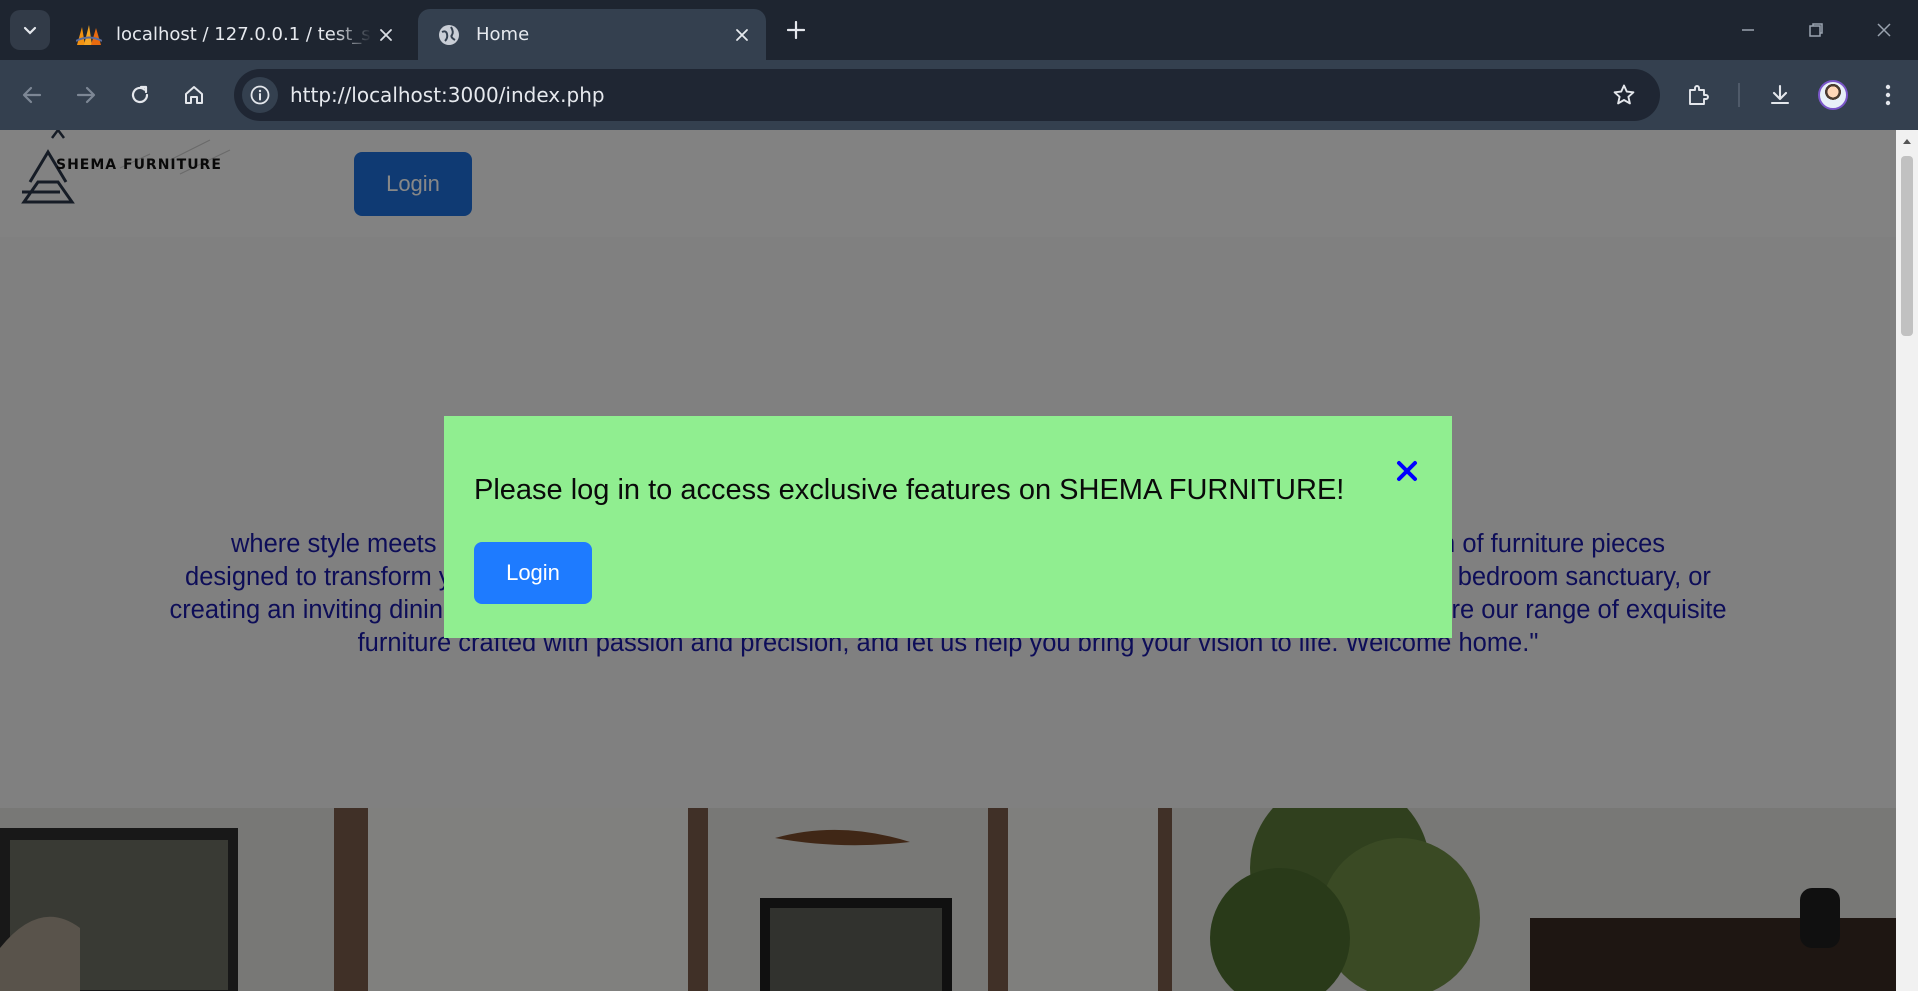 This screenshot has height=991, width=1918. What do you see at coordinates (449, 35) in the screenshot?
I see `globe-icon` at bounding box center [449, 35].